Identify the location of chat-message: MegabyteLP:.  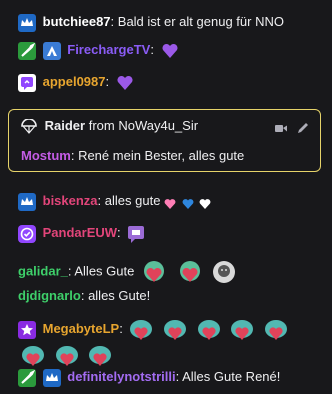
(171, 342).